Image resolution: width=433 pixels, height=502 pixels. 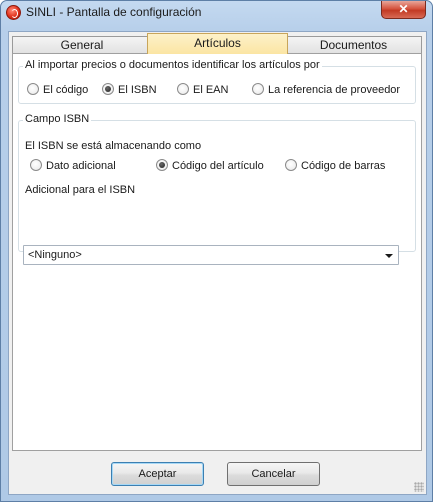 I want to click on radio-el-codigo: El código, so click(x=58, y=90).